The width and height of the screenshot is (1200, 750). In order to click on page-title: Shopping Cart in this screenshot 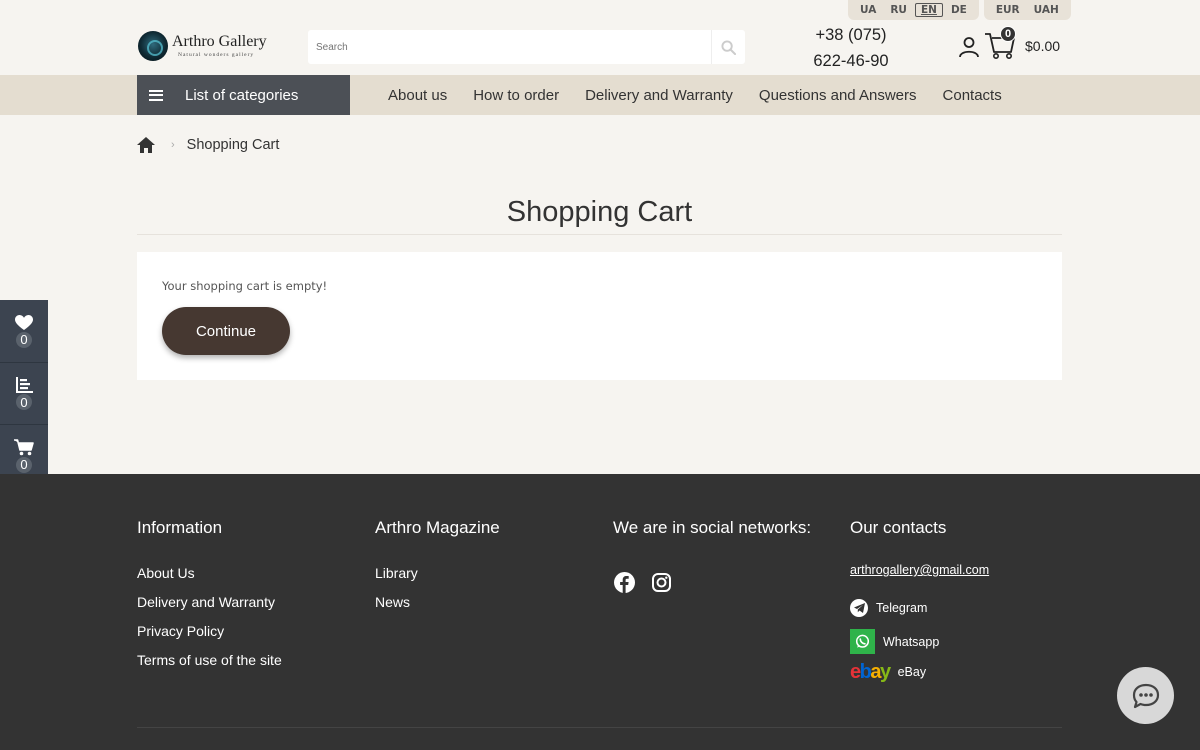, I will do `click(599, 212)`.